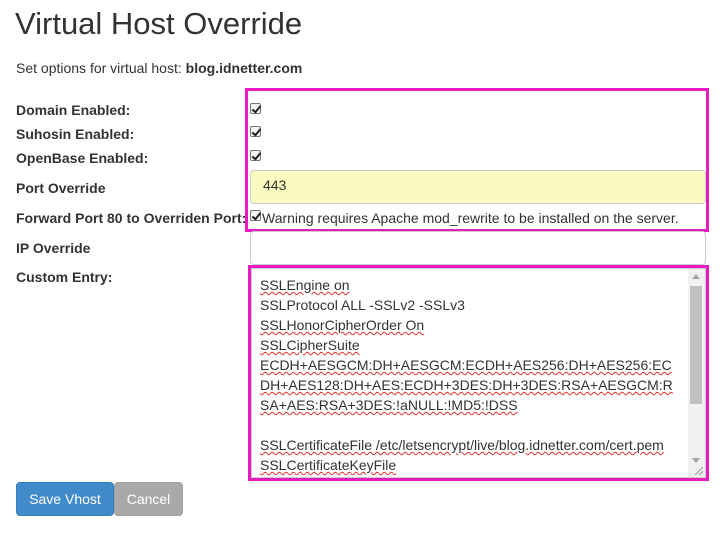 This screenshot has height=533, width=728. What do you see at coordinates (275, 185) in the screenshot?
I see `port-override-value: 443` at bounding box center [275, 185].